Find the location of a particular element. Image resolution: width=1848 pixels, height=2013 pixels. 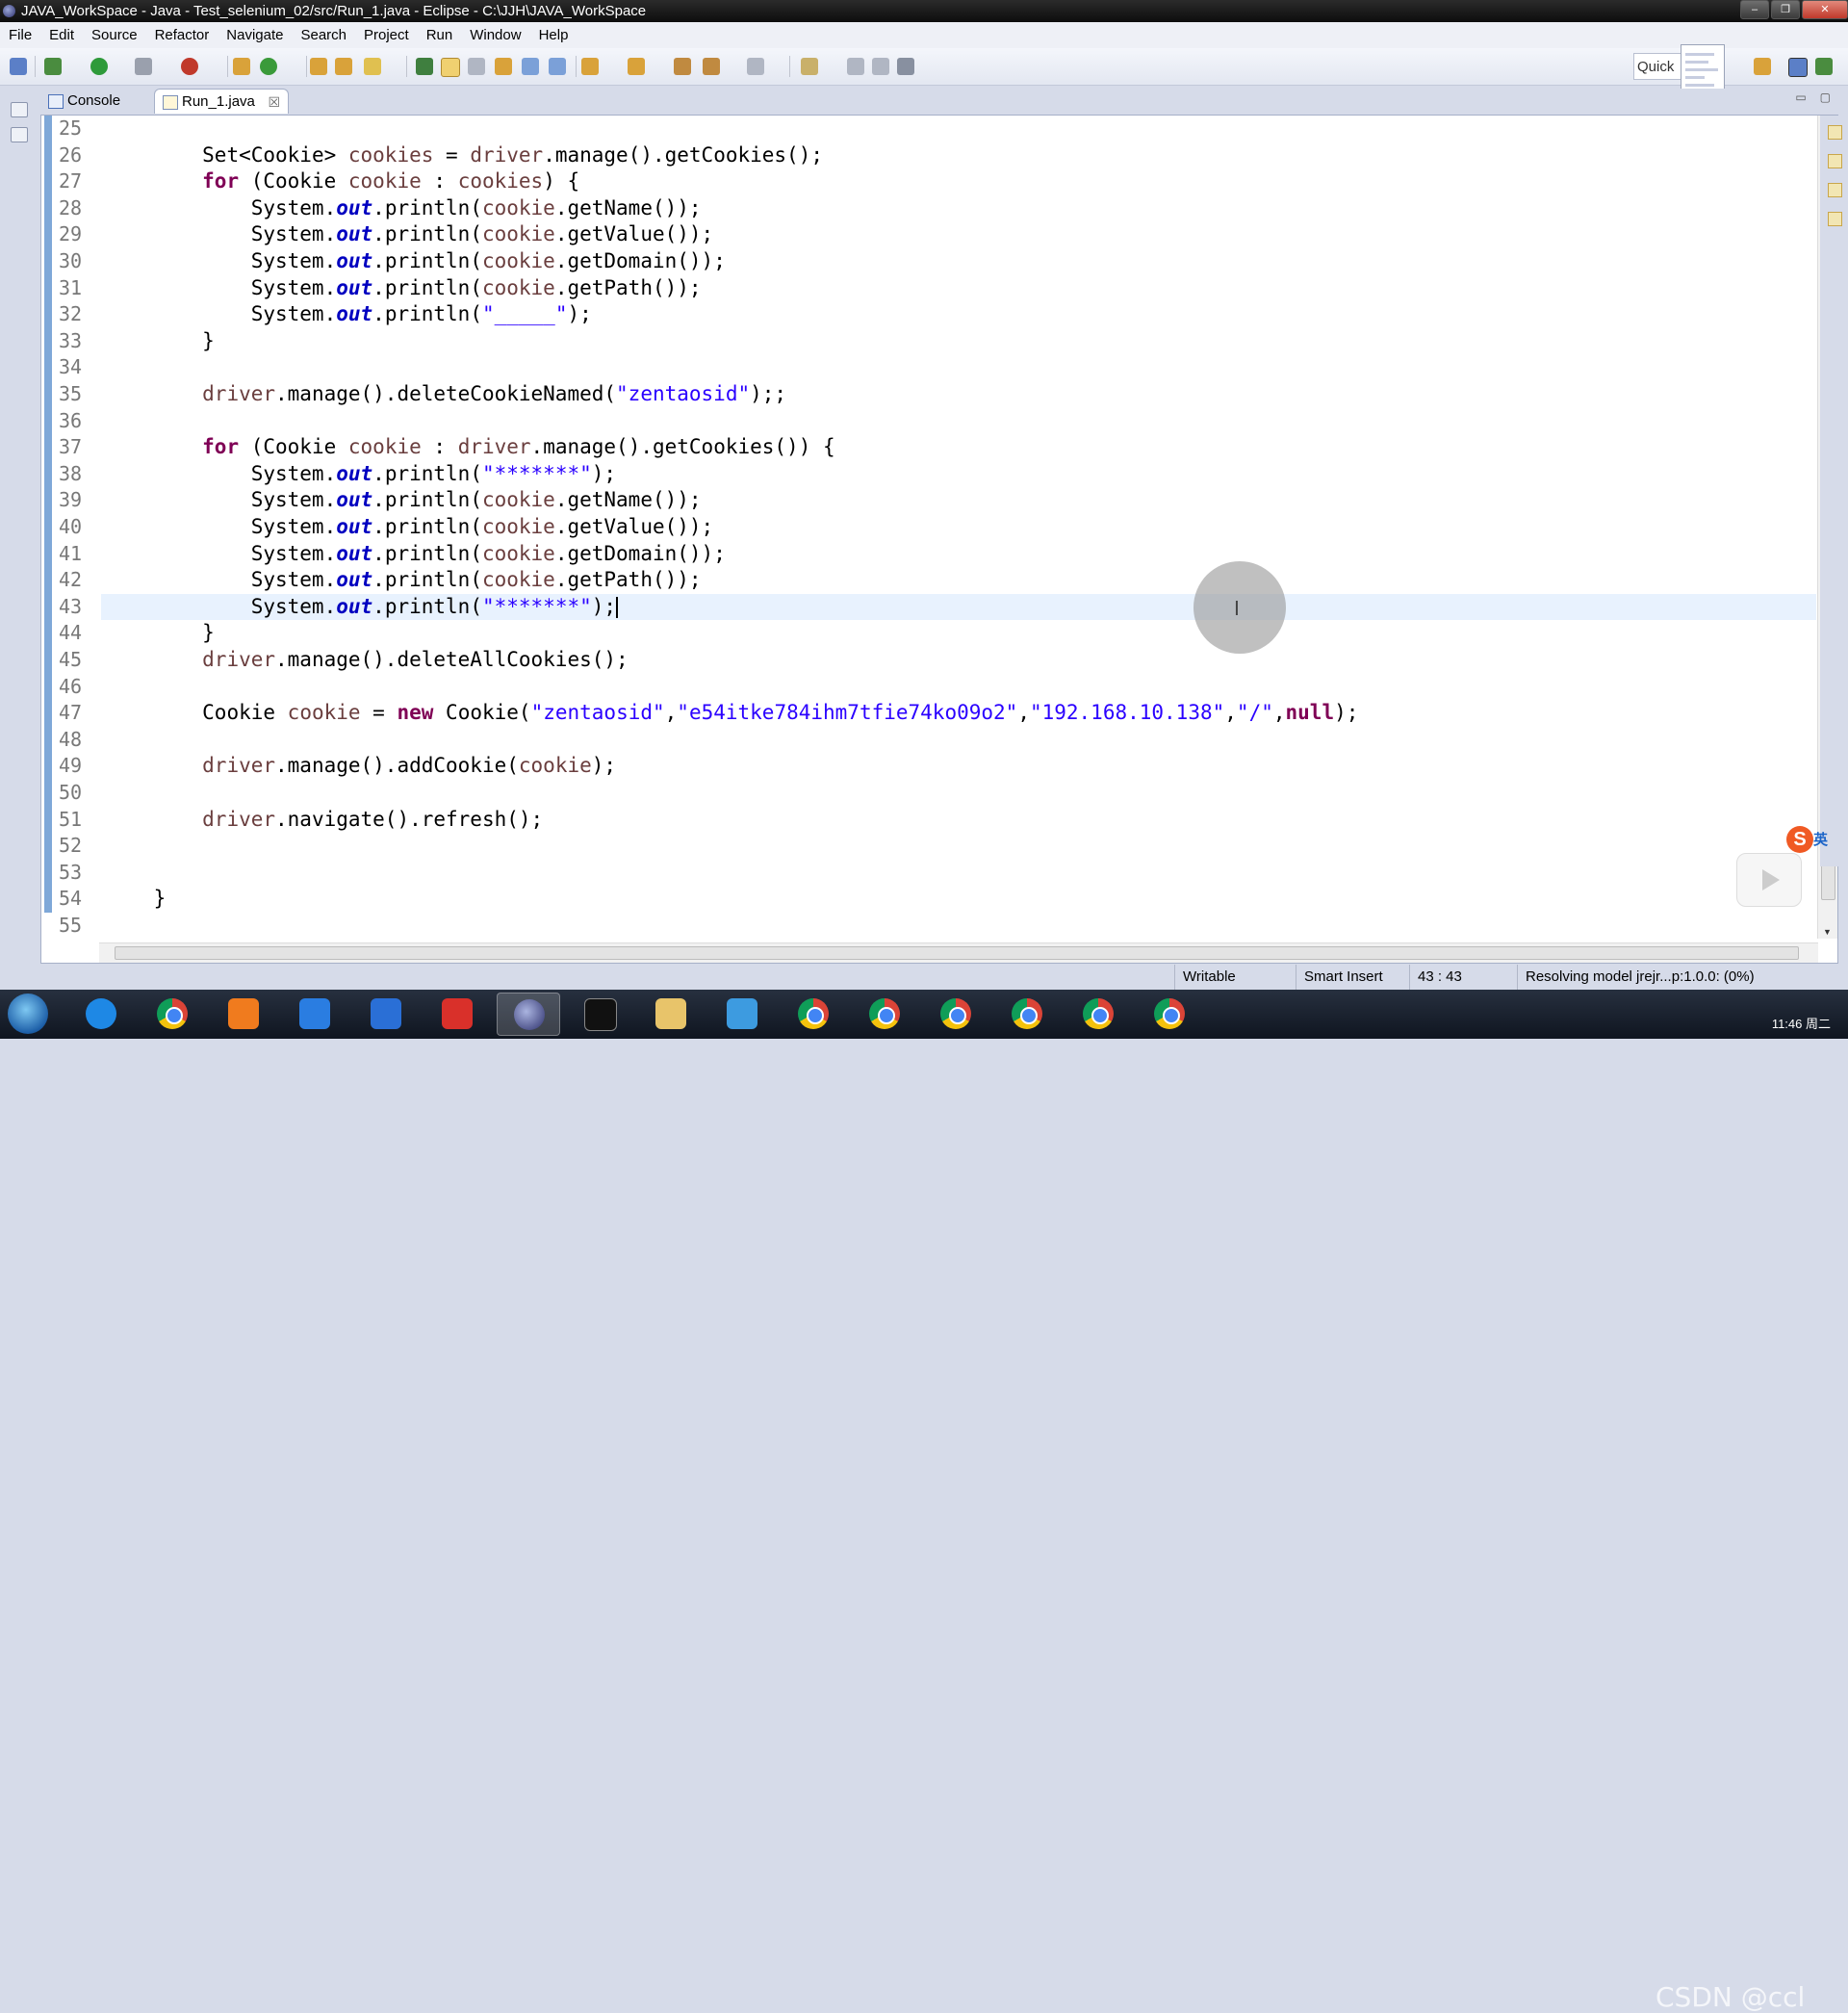

run-icon is located at coordinates (99, 66).